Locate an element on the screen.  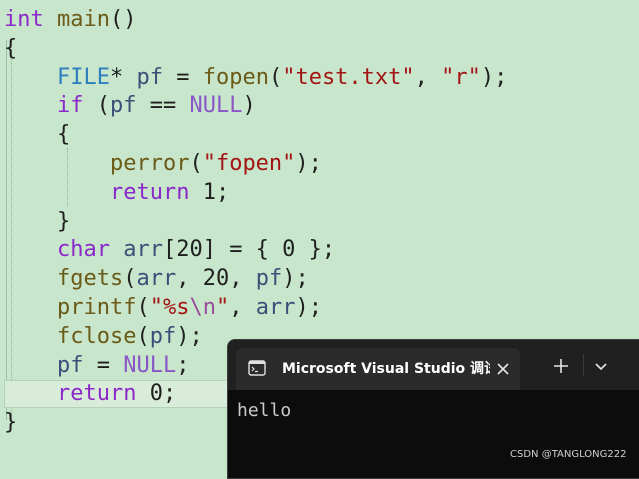
code-token: ) is located at coordinates (249, 106).